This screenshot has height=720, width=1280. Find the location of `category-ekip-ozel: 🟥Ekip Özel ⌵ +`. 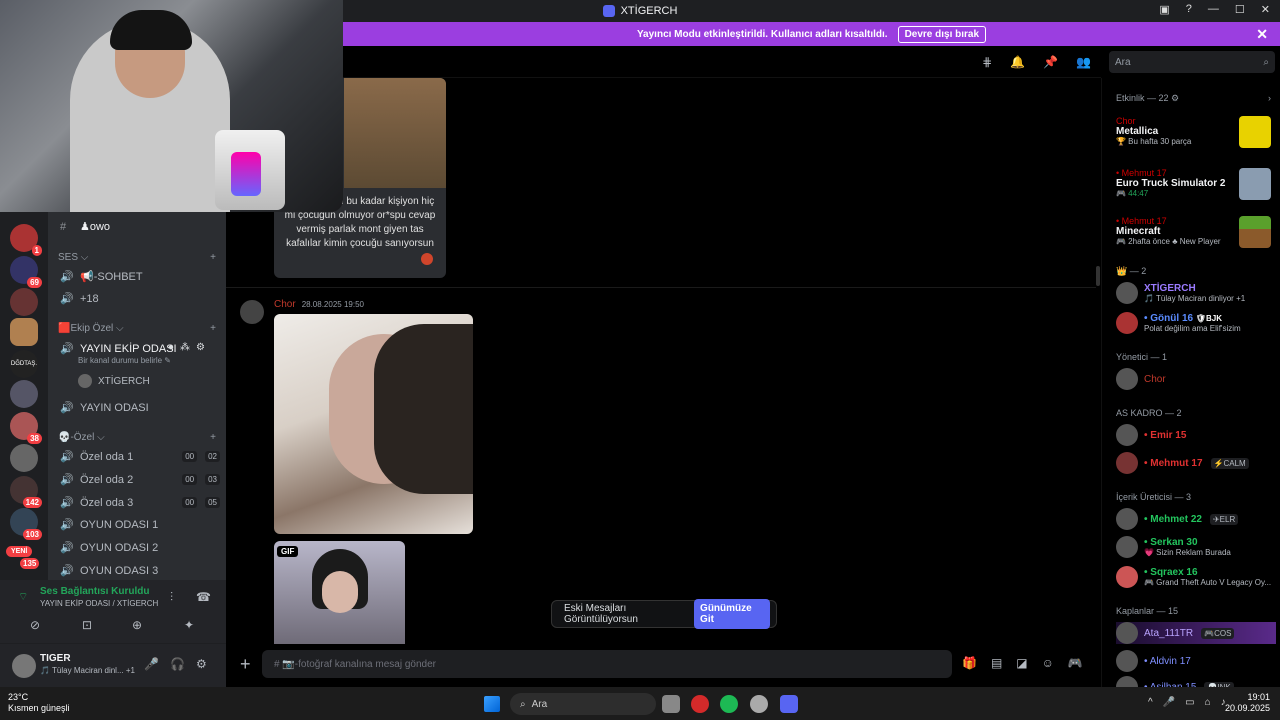

category-ekip-ozel: 🟥Ekip Özel ⌵ + is located at coordinates (137, 328).